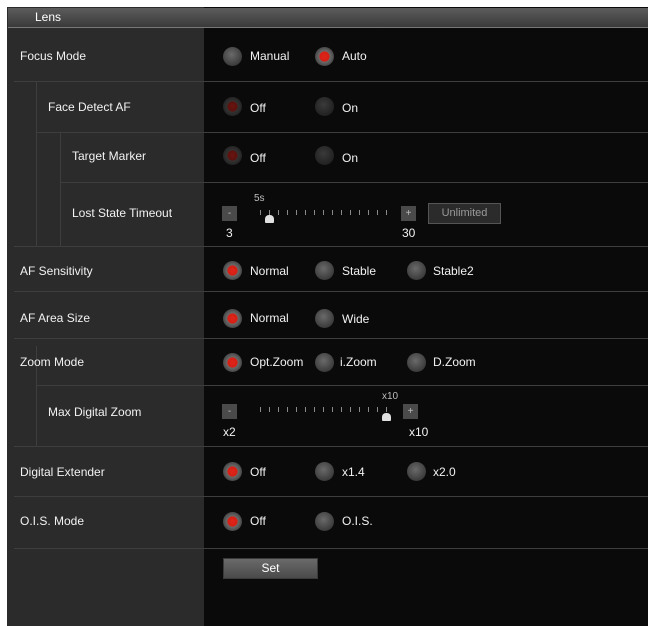  I want to click on af-sensitivity-stable2-radio, so click(416, 270).